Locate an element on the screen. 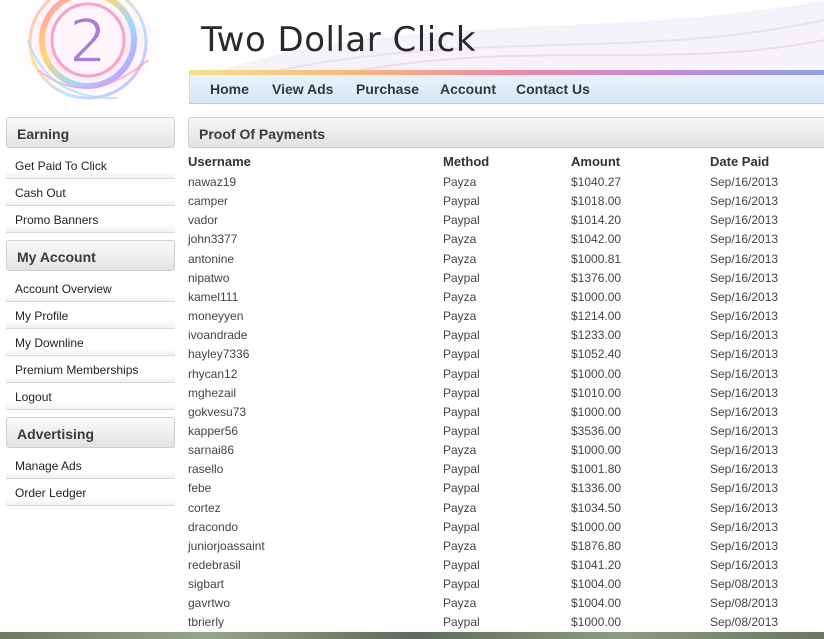 The image size is (824, 639). table-row: moneyyen Payza $1214.00 Sep/16/2013 is located at coordinates (506, 318).